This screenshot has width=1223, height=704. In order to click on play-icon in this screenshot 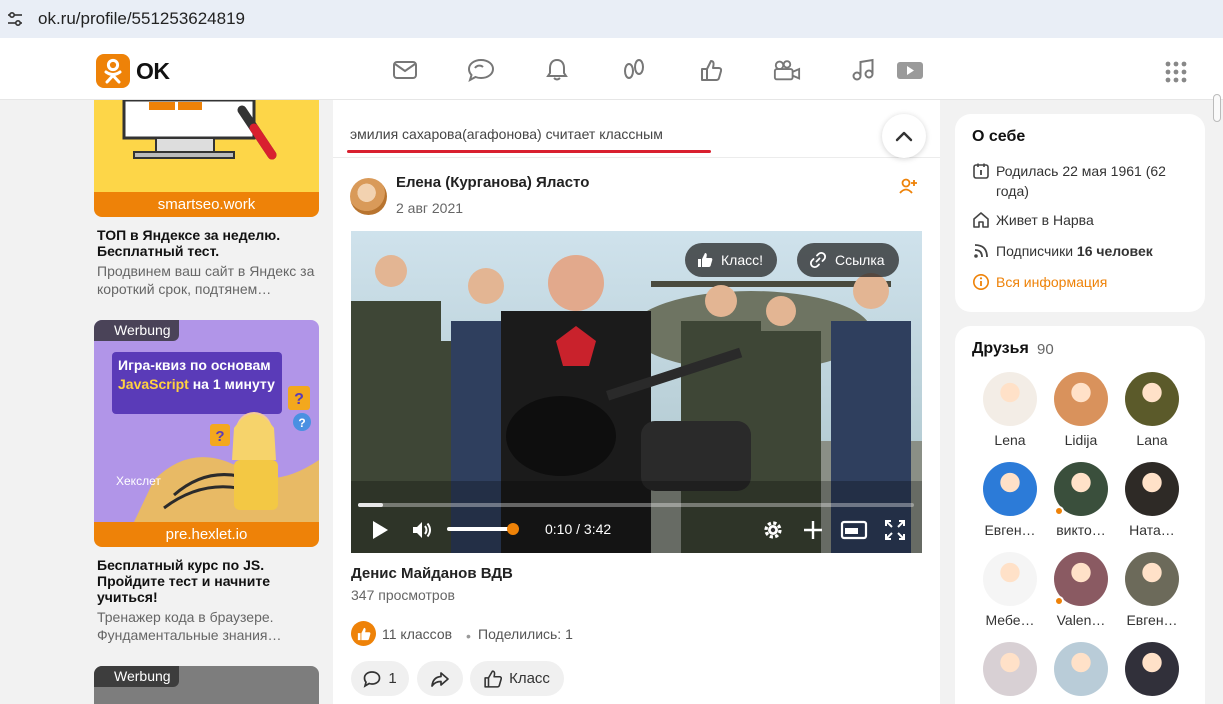, I will do `click(380, 530)`.